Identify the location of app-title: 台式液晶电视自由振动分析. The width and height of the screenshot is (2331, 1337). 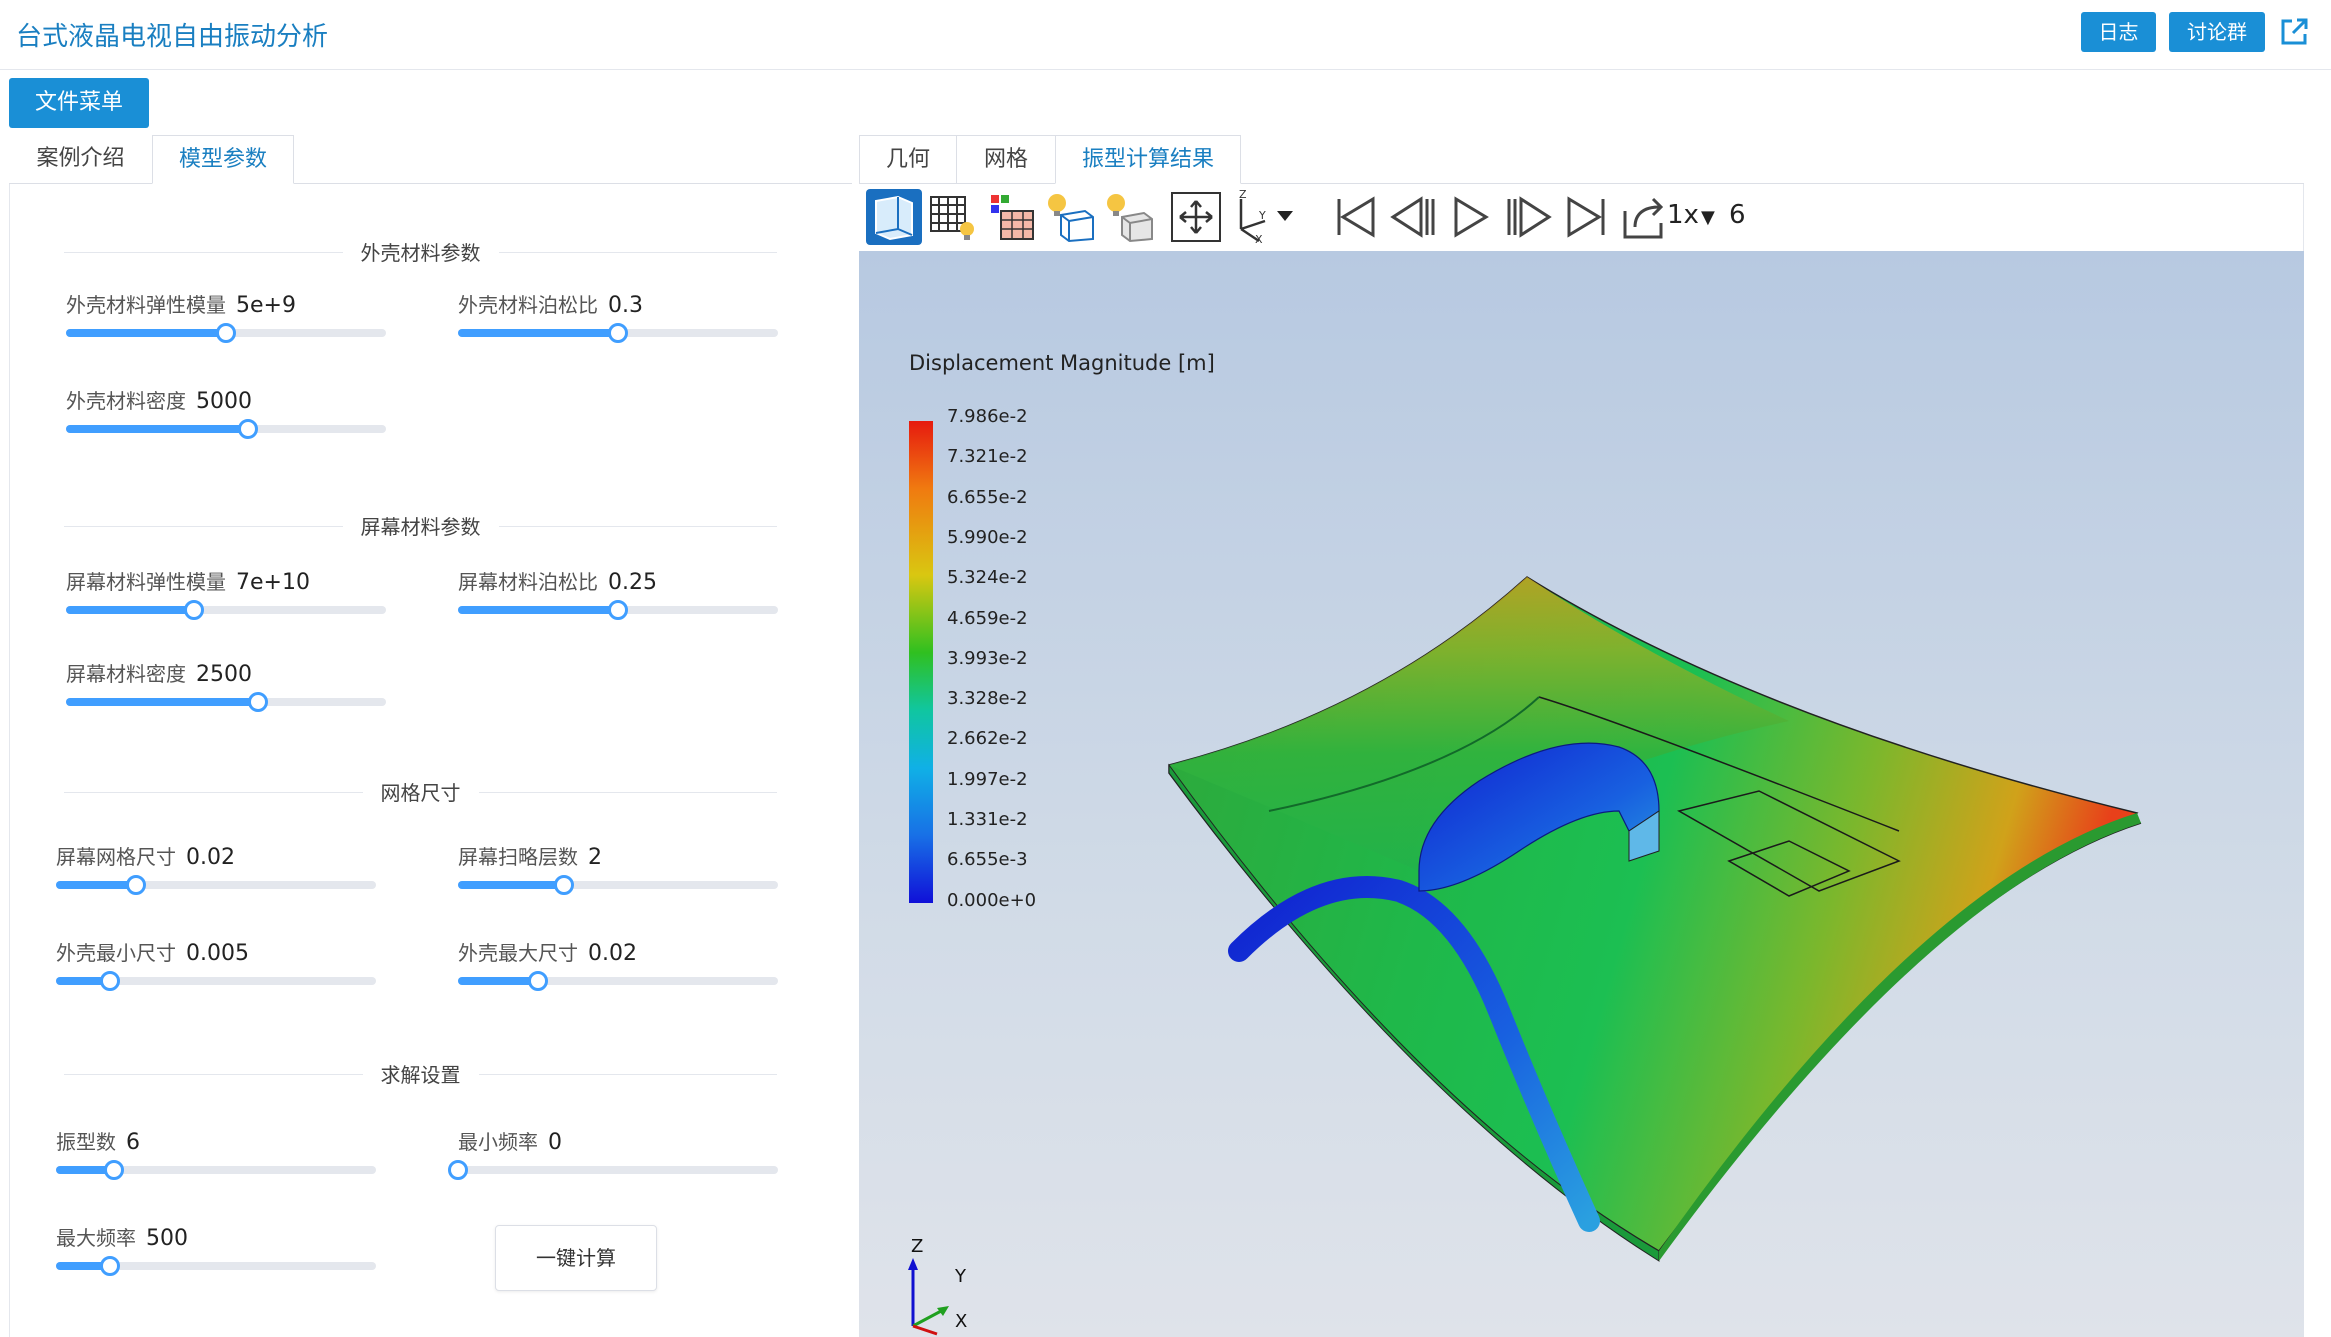
(172, 37).